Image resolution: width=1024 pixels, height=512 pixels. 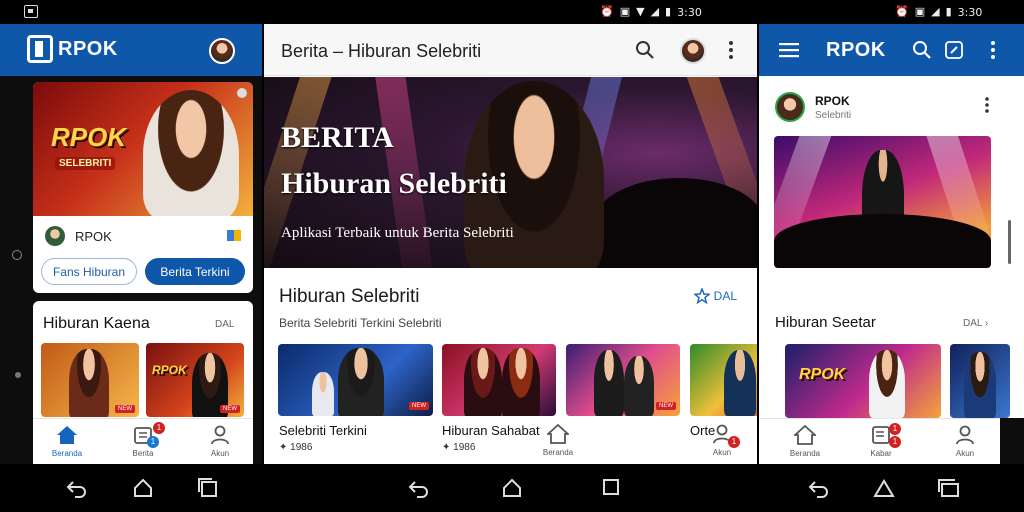 I want to click on nav-feed: 1 1 Kabar, so click(x=881, y=441).